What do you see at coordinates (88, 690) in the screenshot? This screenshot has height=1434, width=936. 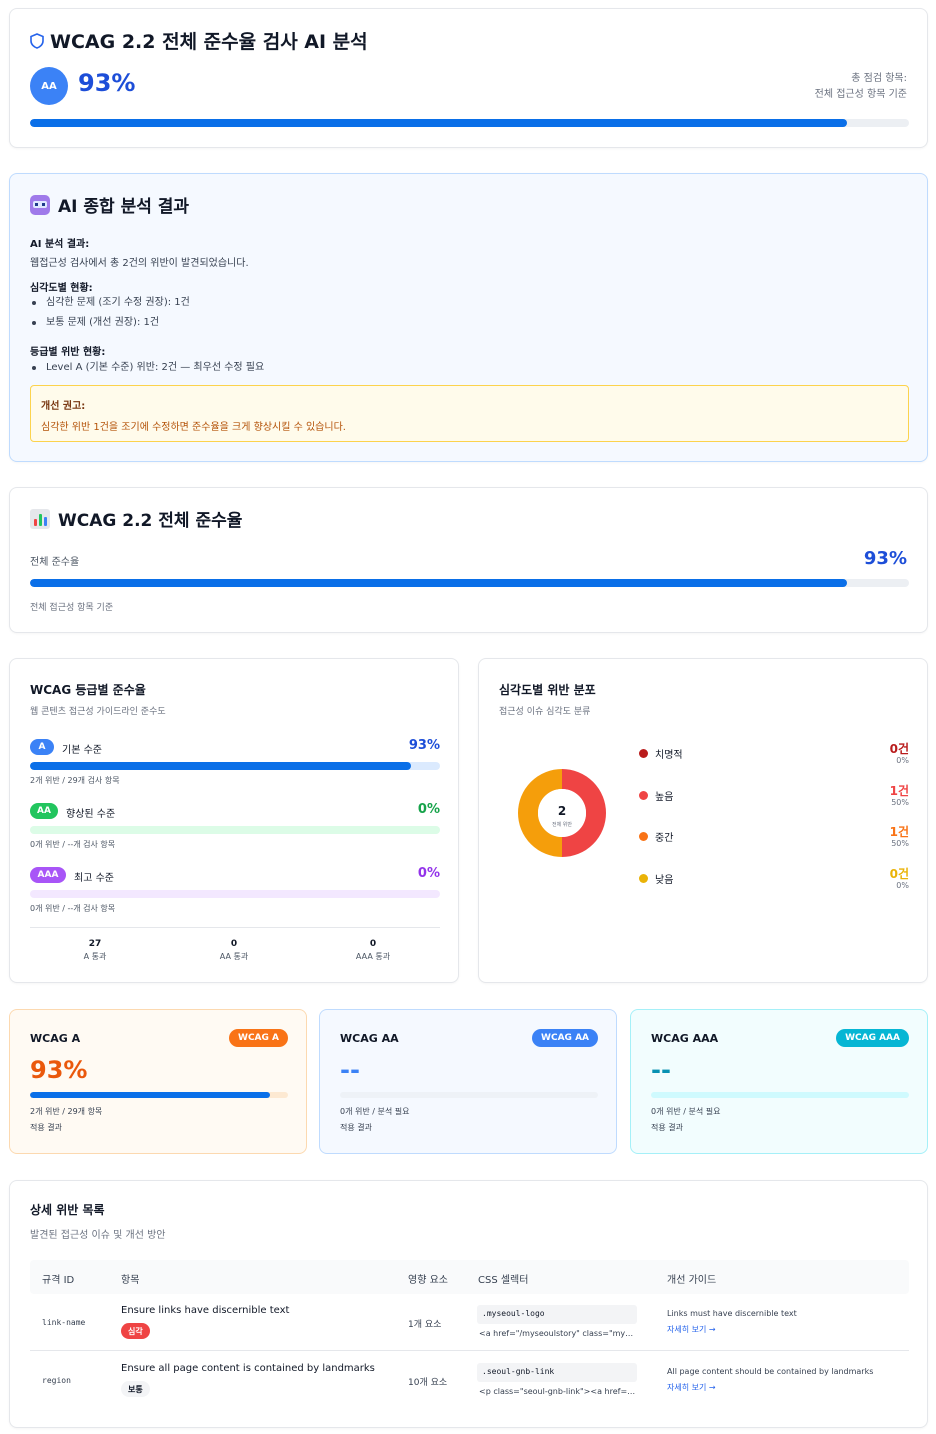 I see `level-compliance-title: WCAG 등급별 준수율` at bounding box center [88, 690].